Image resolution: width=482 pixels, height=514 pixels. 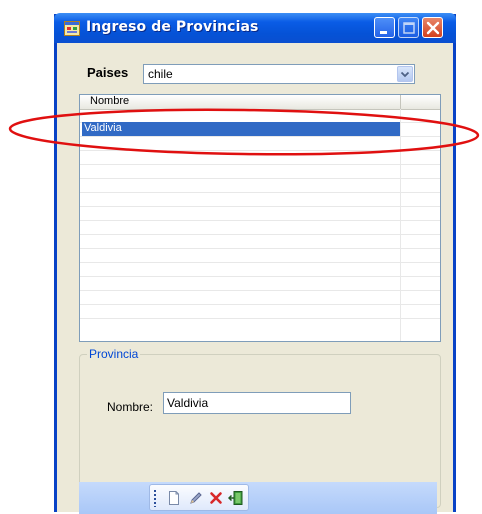 I want to click on minimize-button, so click(x=384, y=27).